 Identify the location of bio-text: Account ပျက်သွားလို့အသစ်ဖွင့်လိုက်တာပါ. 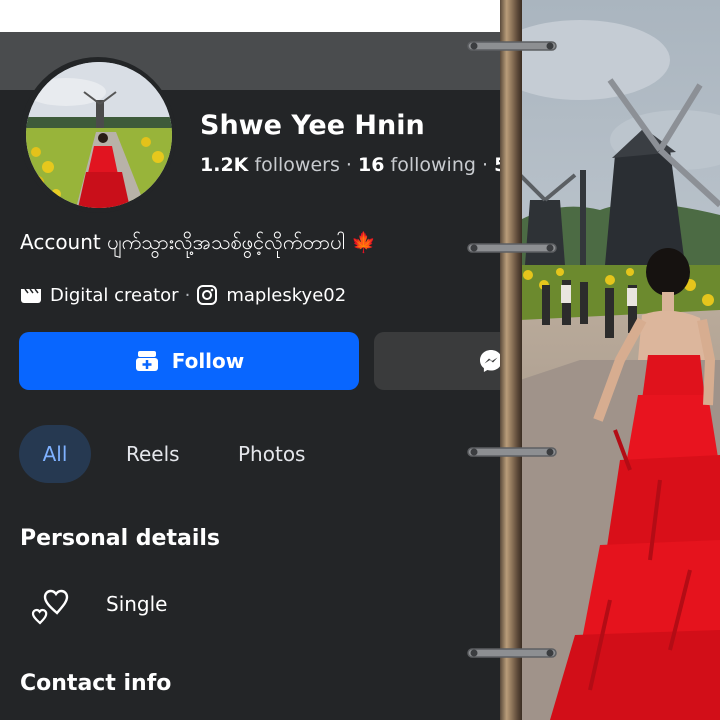
(182, 242).